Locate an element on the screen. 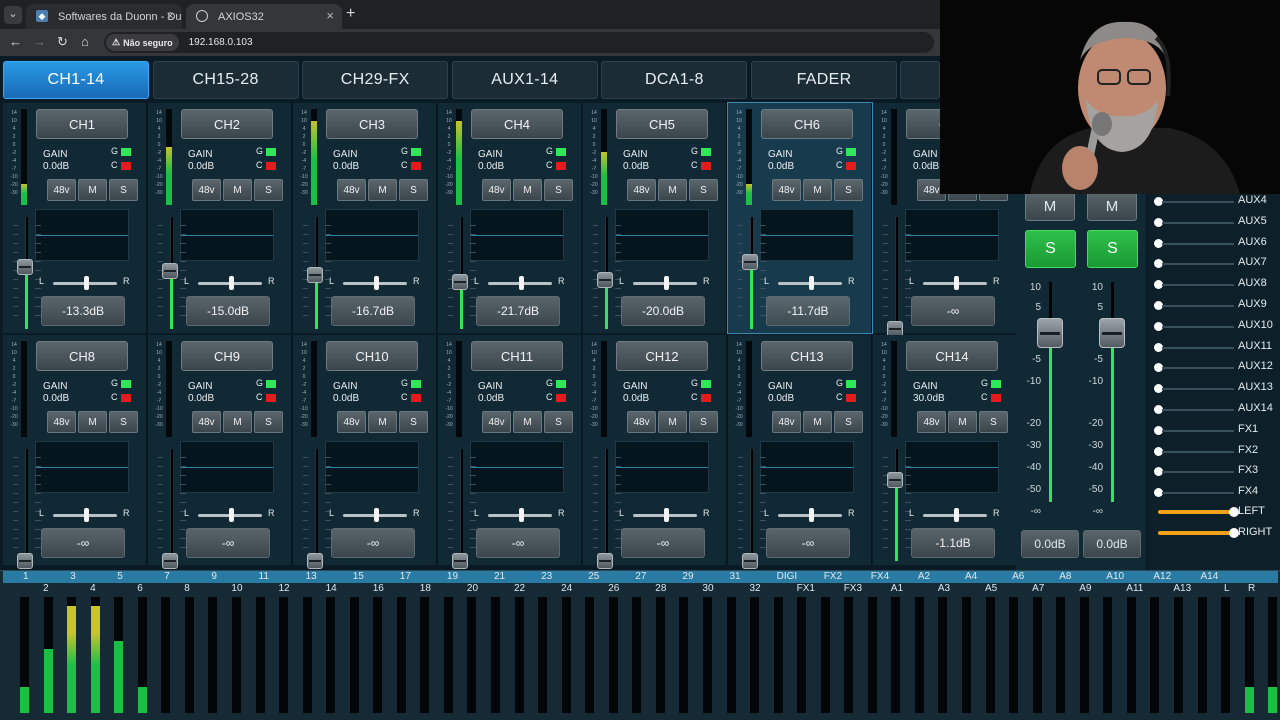 The height and width of the screenshot is (720, 1280). new-tab-button: + is located at coordinates (350, 14).